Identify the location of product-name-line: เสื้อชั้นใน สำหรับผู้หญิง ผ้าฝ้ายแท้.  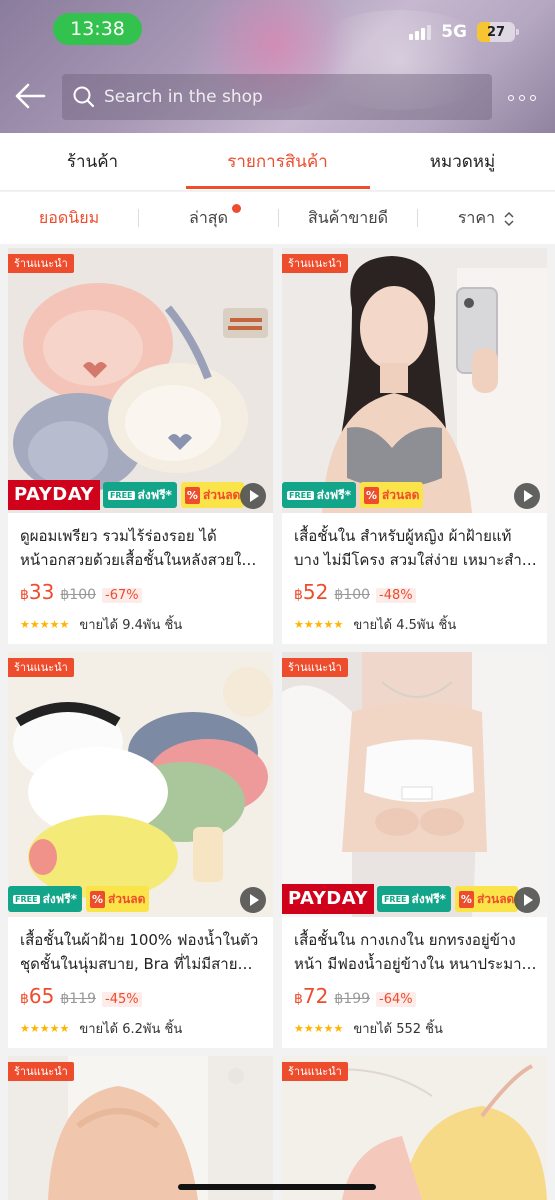
(403, 536).